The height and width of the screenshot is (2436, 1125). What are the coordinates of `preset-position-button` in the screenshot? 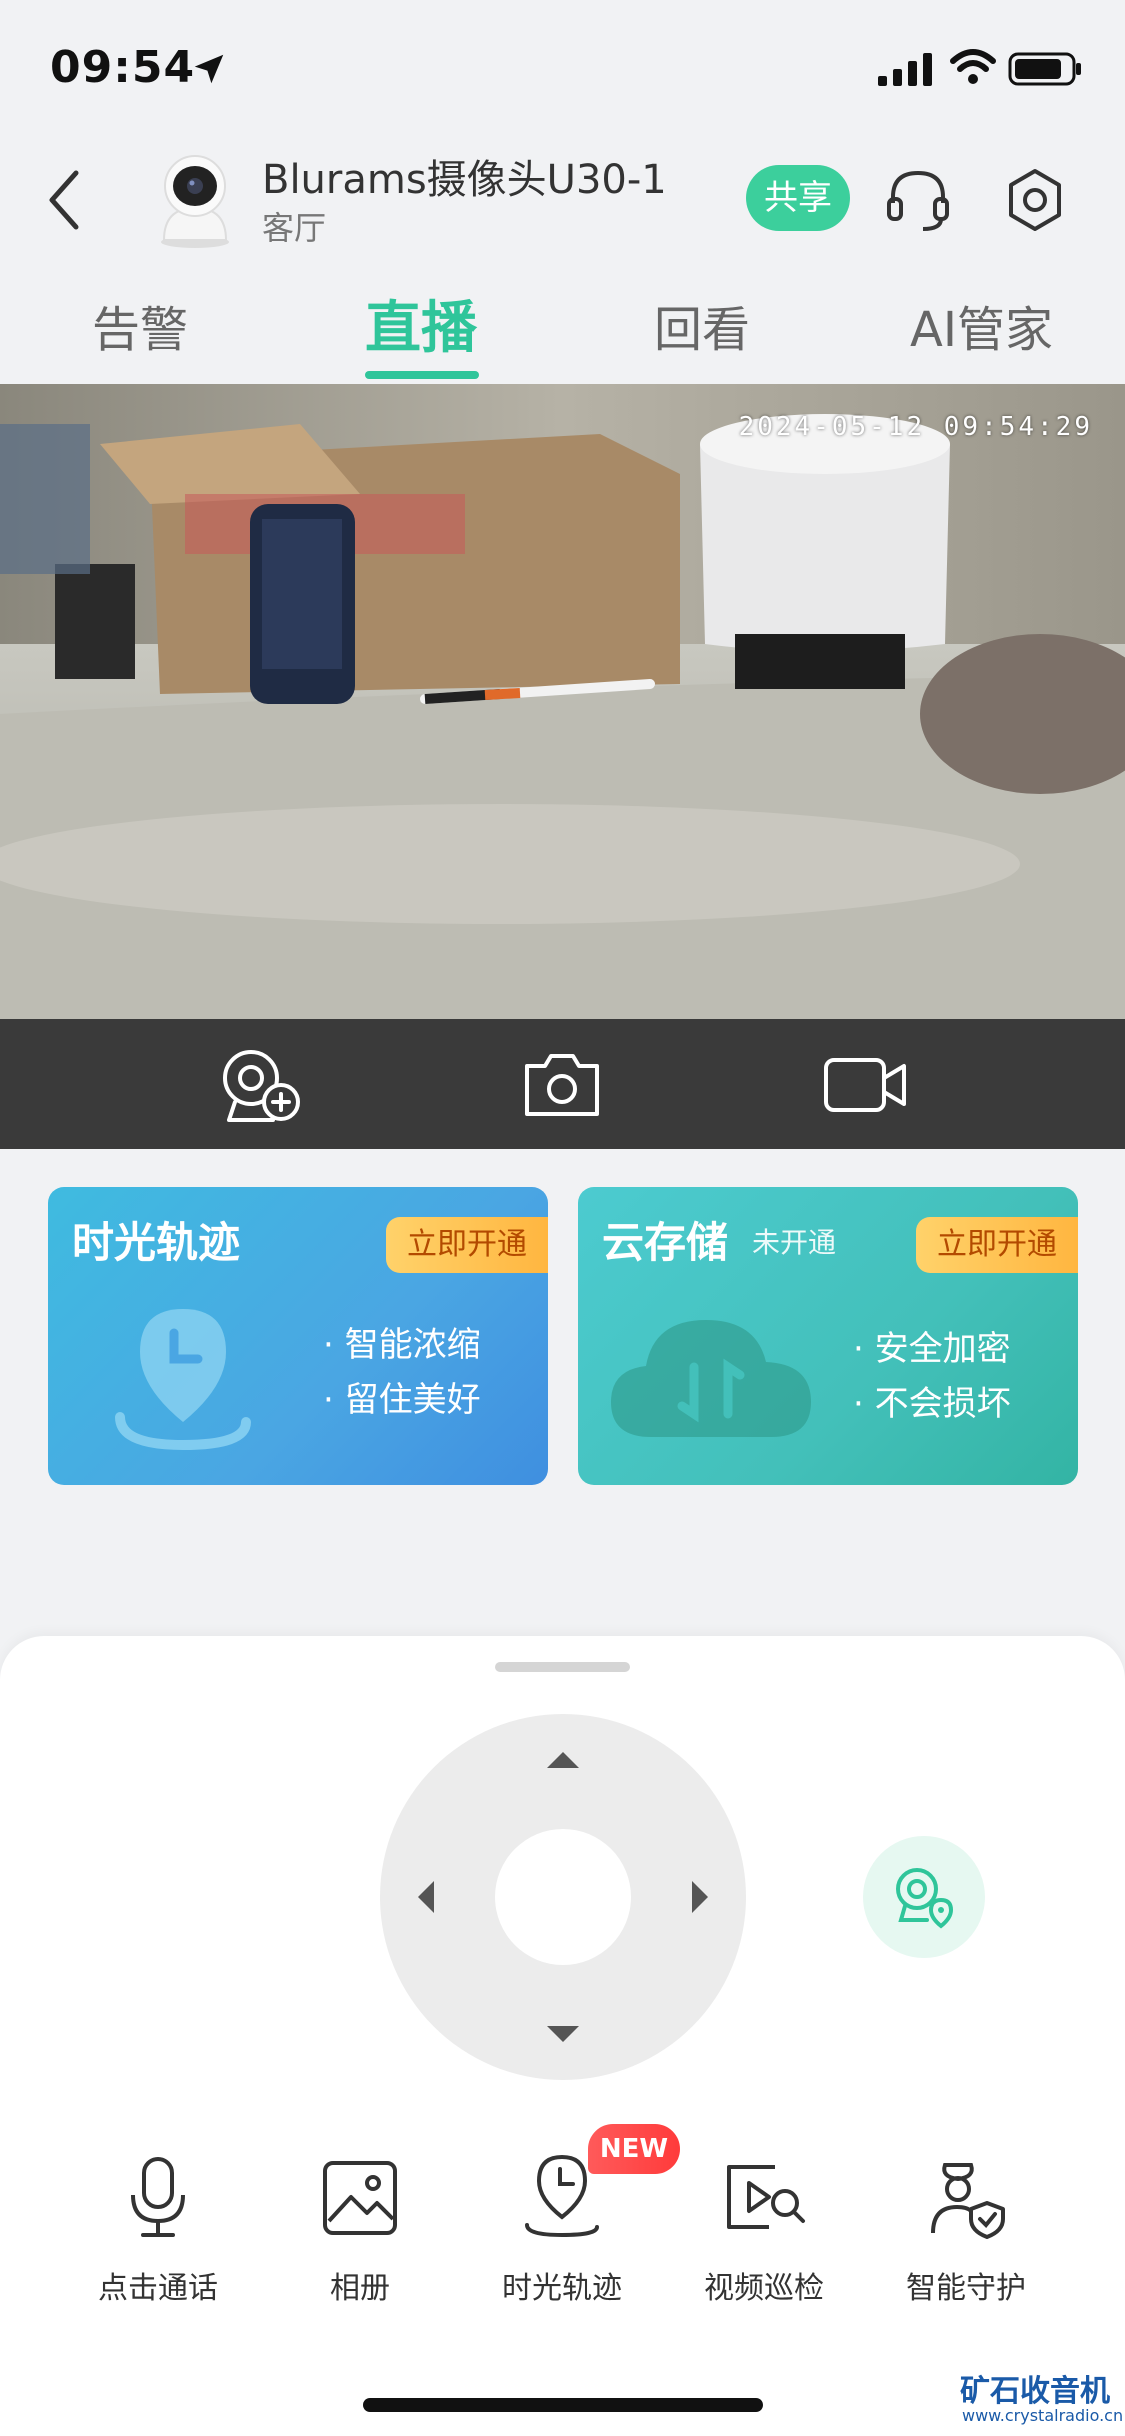 It's located at (924, 1897).